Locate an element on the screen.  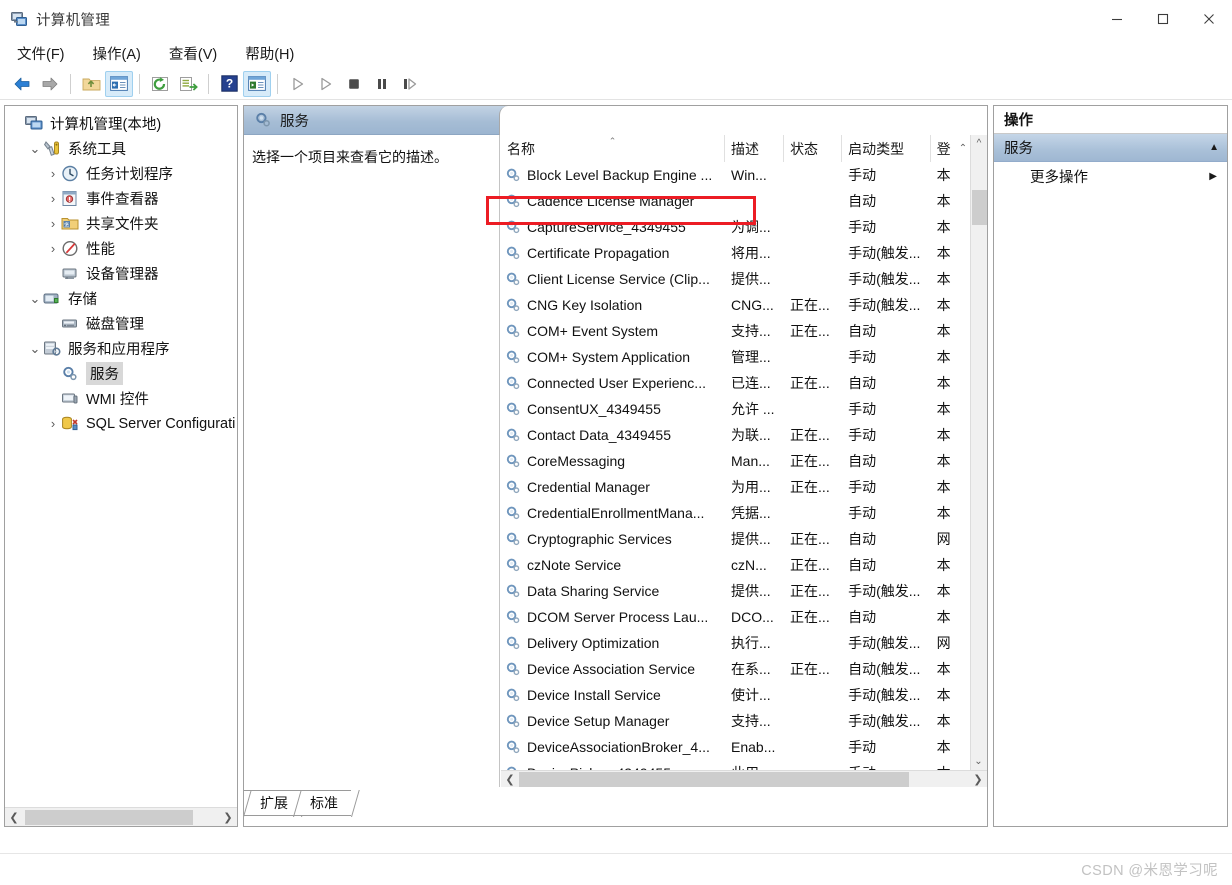
menu-help: 帮助(H) is located at coordinates (269, 53).